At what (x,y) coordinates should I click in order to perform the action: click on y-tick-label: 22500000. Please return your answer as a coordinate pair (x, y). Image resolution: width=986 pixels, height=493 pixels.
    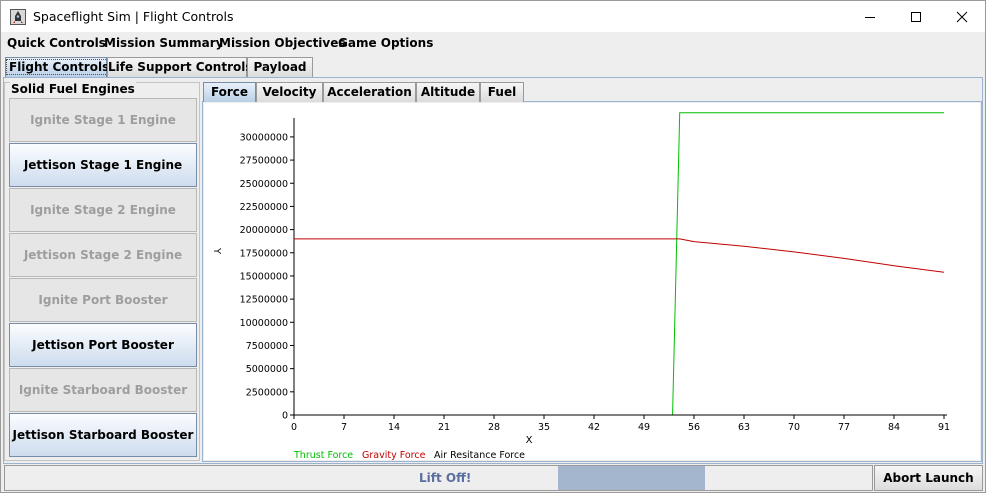
    Looking at the image, I should click on (264, 207).